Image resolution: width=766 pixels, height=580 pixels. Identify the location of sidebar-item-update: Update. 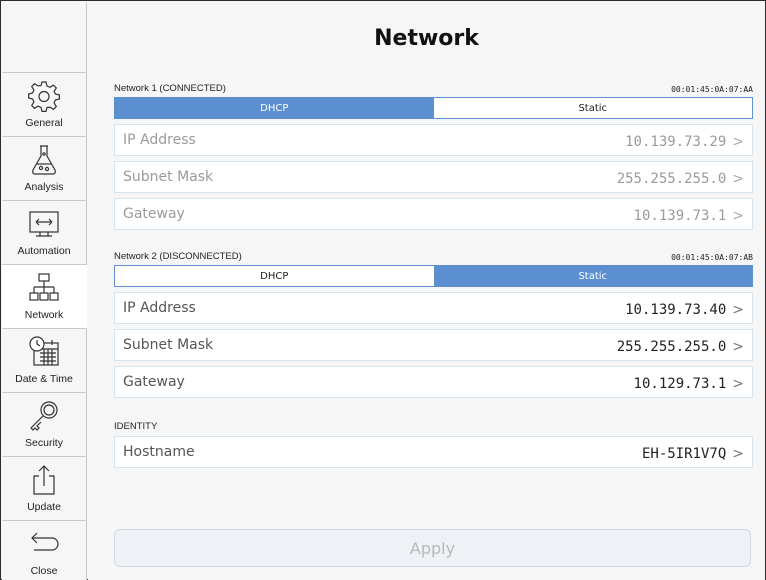
(44, 489).